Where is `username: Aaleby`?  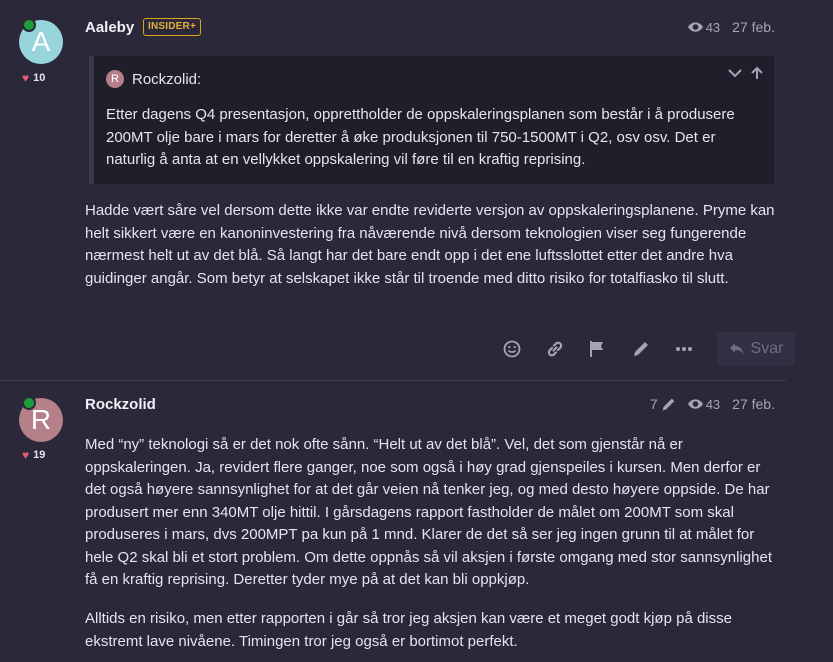 username: Aaleby is located at coordinates (109, 27).